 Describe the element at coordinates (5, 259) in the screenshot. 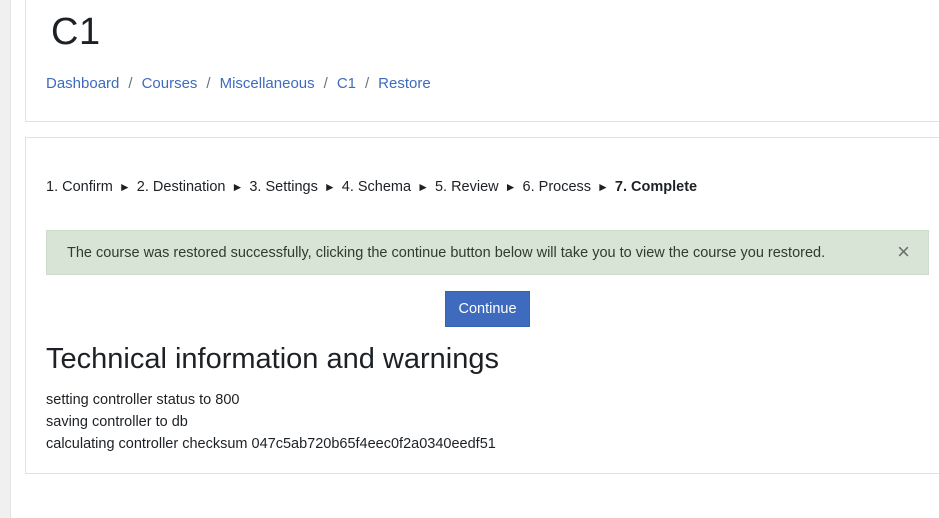

I see `left-drawer-edge` at that location.